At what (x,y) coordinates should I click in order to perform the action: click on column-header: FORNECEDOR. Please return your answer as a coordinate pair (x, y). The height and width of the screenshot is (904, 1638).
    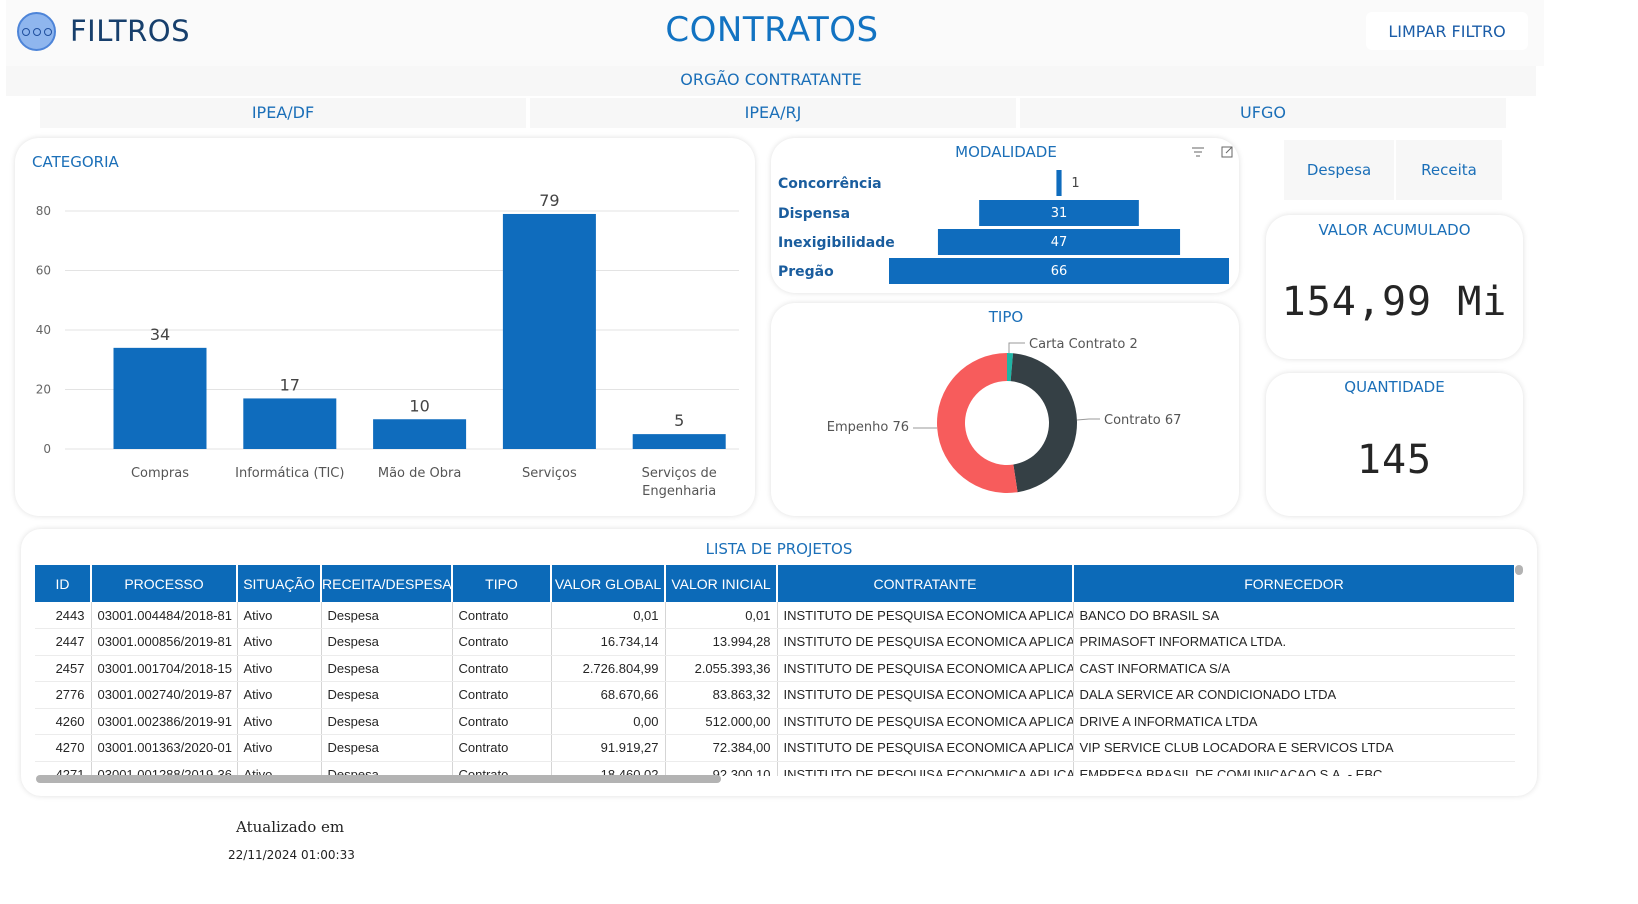
    Looking at the image, I should click on (1294, 583).